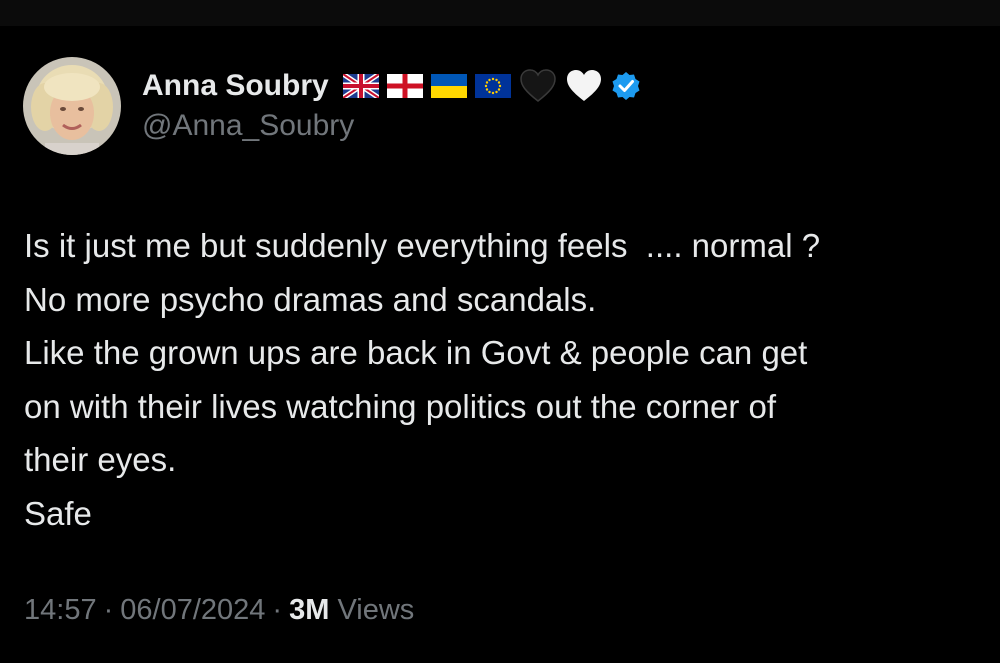  I want to click on white-heart-icon, so click(584, 86).